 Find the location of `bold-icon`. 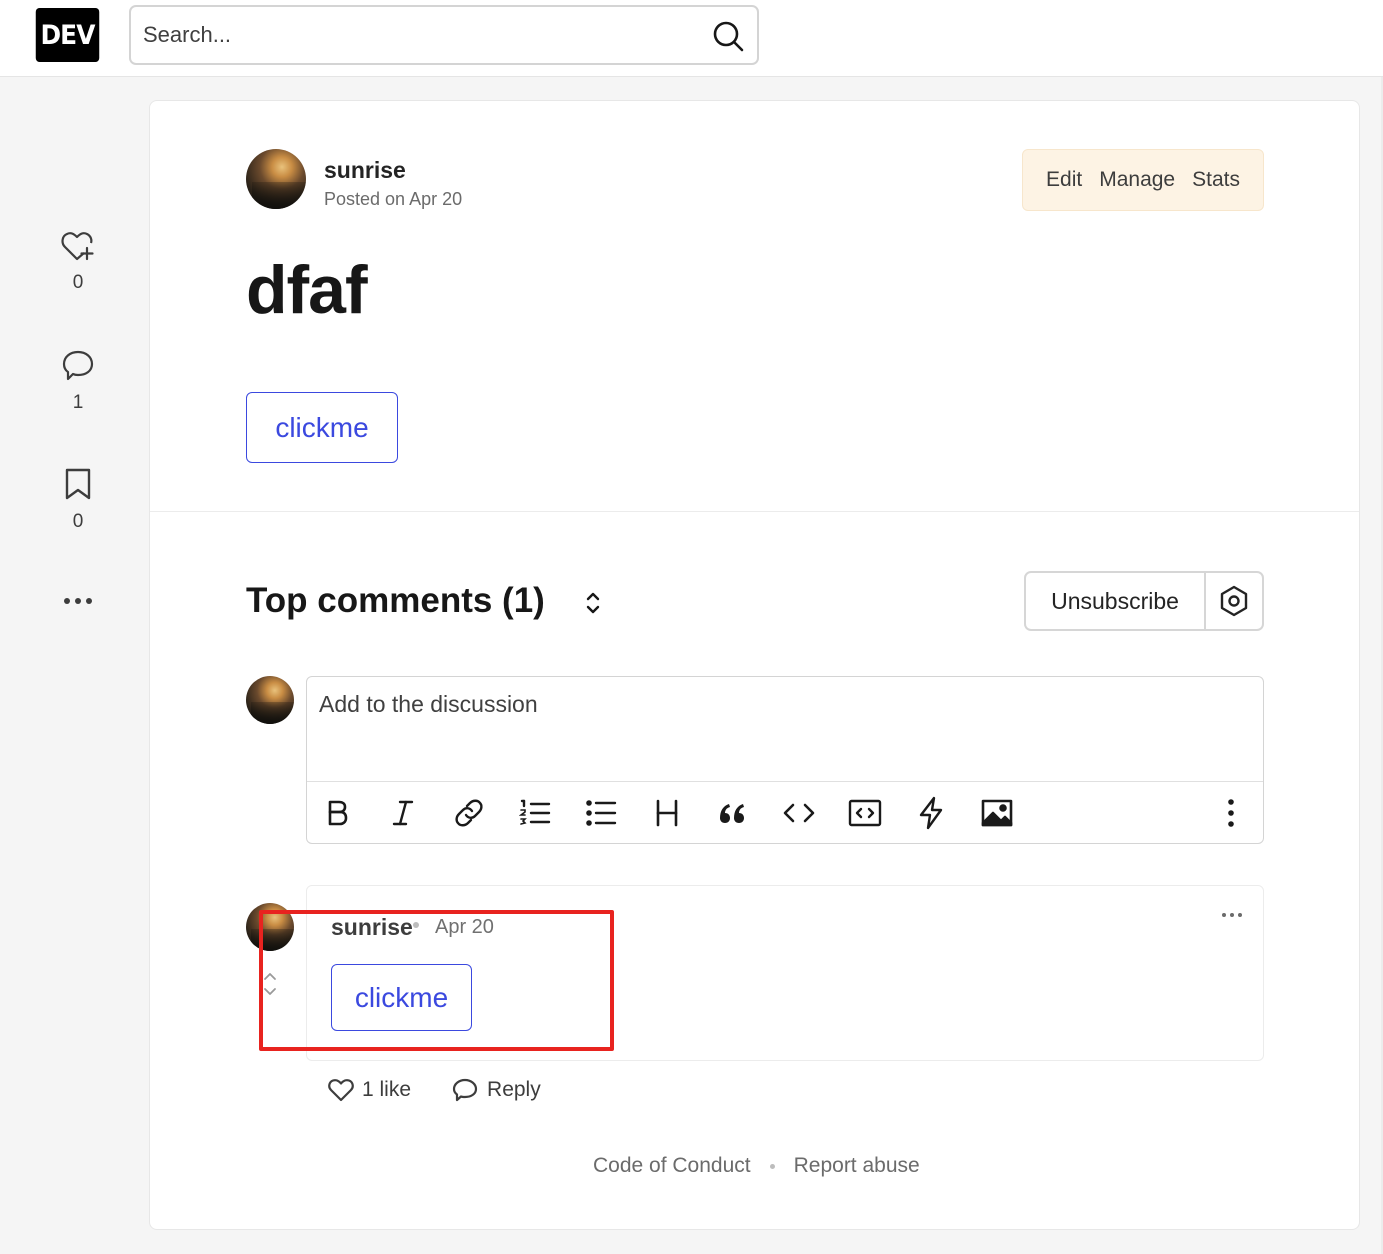

bold-icon is located at coordinates (338, 813).